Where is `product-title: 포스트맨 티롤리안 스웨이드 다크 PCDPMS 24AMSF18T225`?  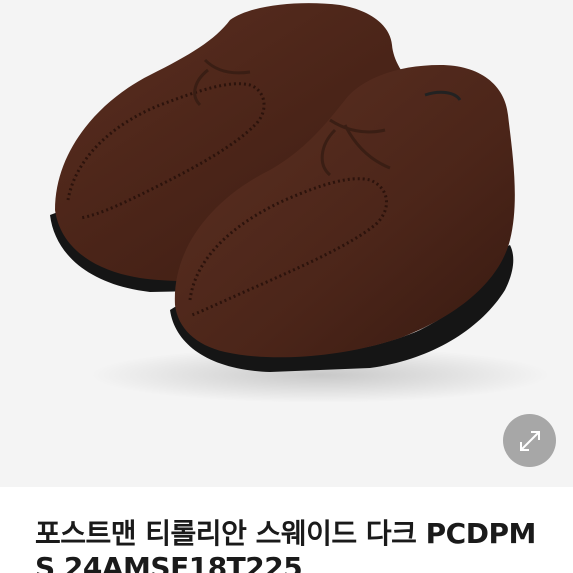 product-title: 포스트맨 티롤리안 스웨이드 다크 PCDPMS 24AMSF18T225 is located at coordinates (285, 545).